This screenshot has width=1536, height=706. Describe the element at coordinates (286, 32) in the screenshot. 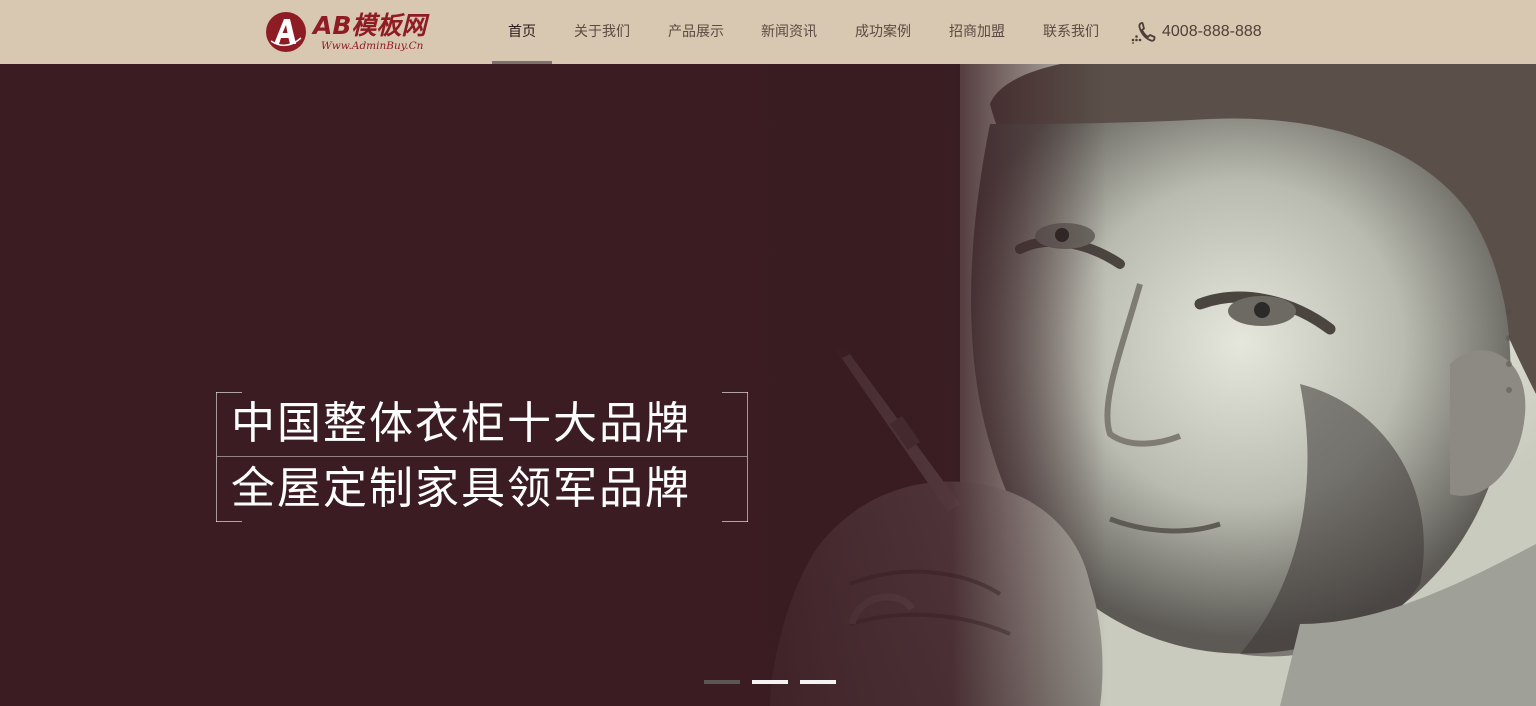

I see `logo-a-icon` at that location.